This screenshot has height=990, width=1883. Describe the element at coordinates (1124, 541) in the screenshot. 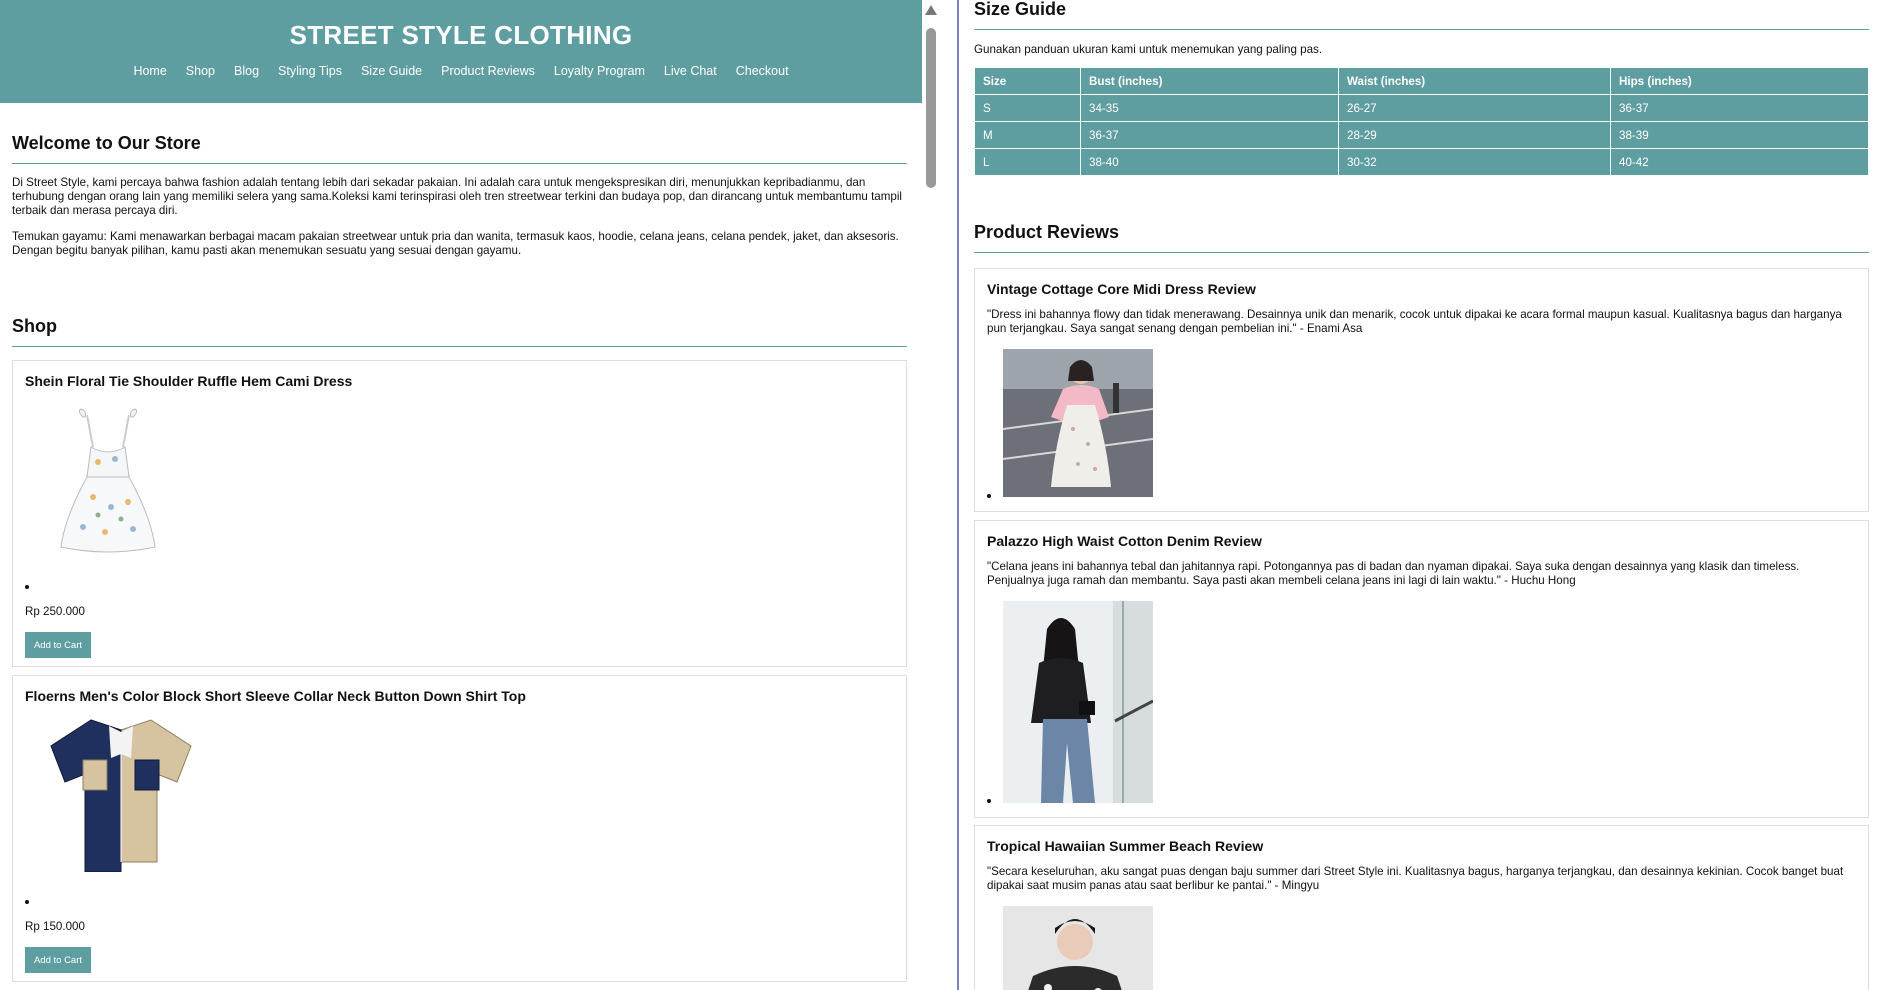

I see `review-title: Palazzo High Waist Cotton Denim Review` at that location.